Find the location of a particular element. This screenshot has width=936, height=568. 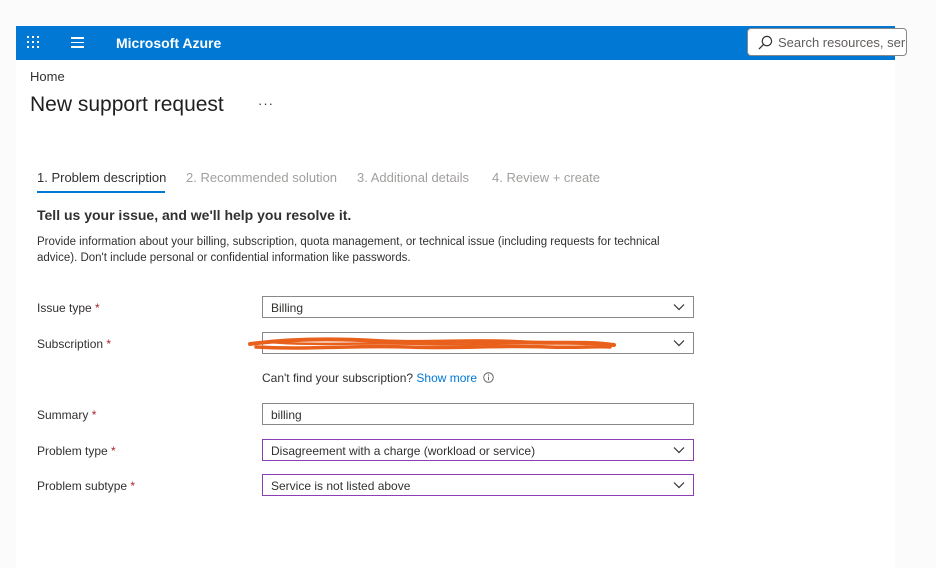

brand-title: Microsoft Azure is located at coordinates (168, 43).